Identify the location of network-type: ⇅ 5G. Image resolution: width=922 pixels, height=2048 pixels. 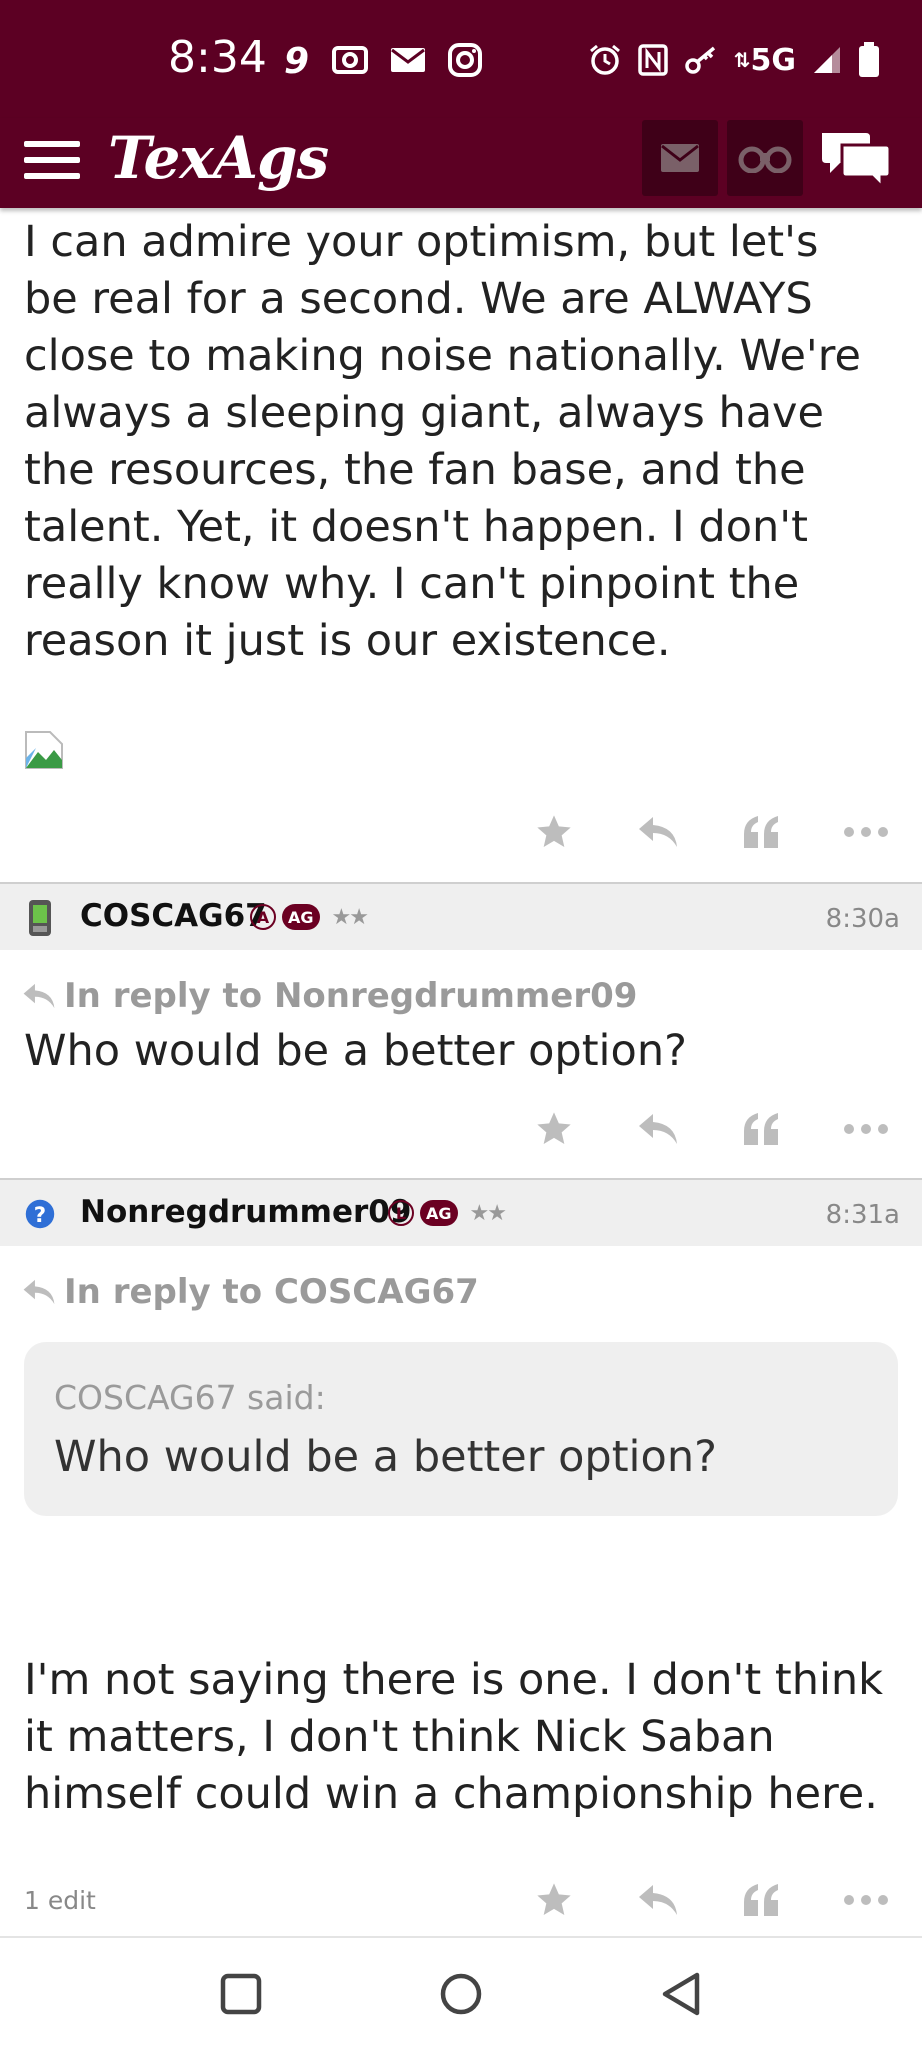
(765, 60).